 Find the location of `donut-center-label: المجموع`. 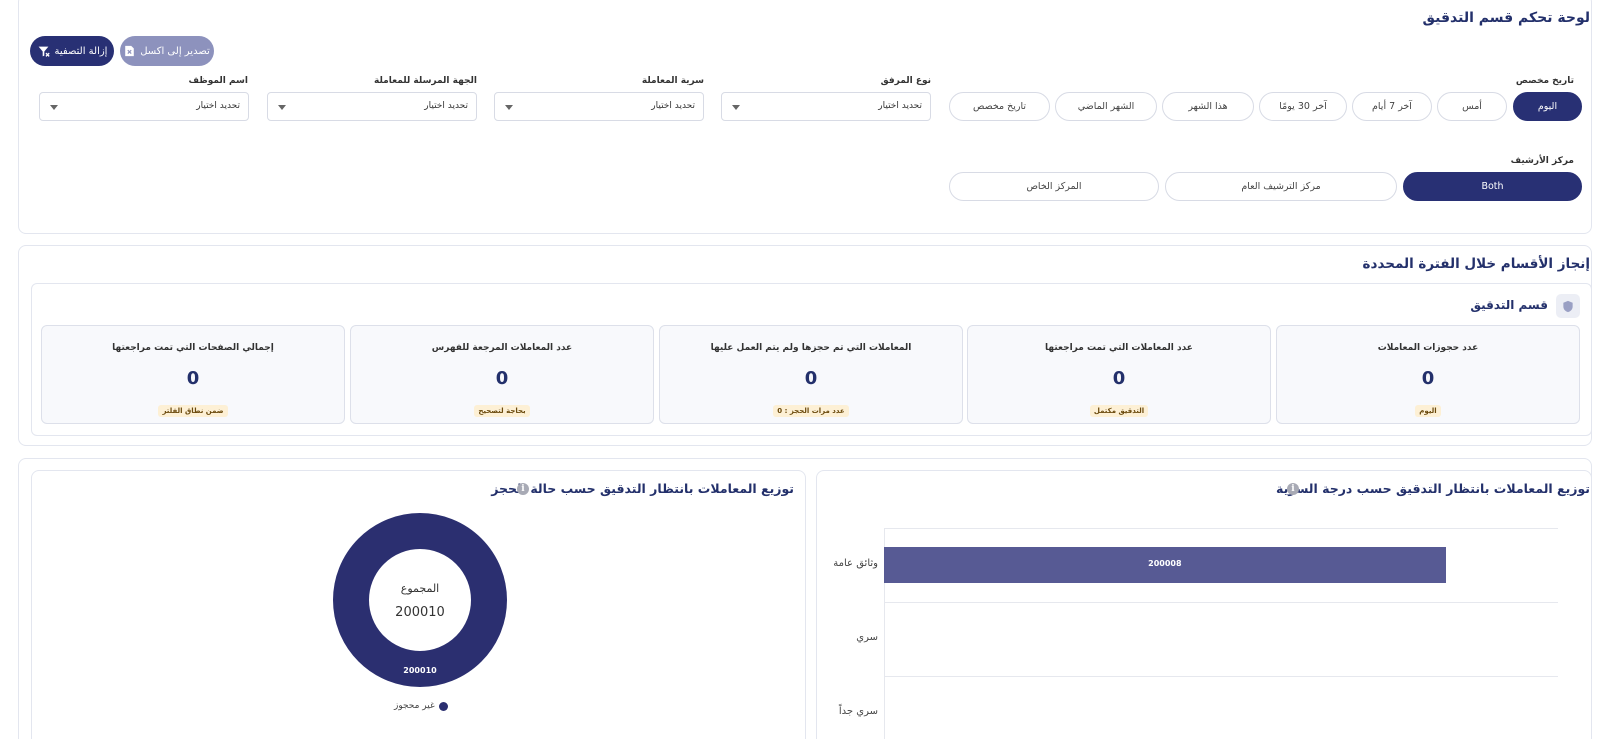

donut-center-label: المجموع is located at coordinates (420, 588).